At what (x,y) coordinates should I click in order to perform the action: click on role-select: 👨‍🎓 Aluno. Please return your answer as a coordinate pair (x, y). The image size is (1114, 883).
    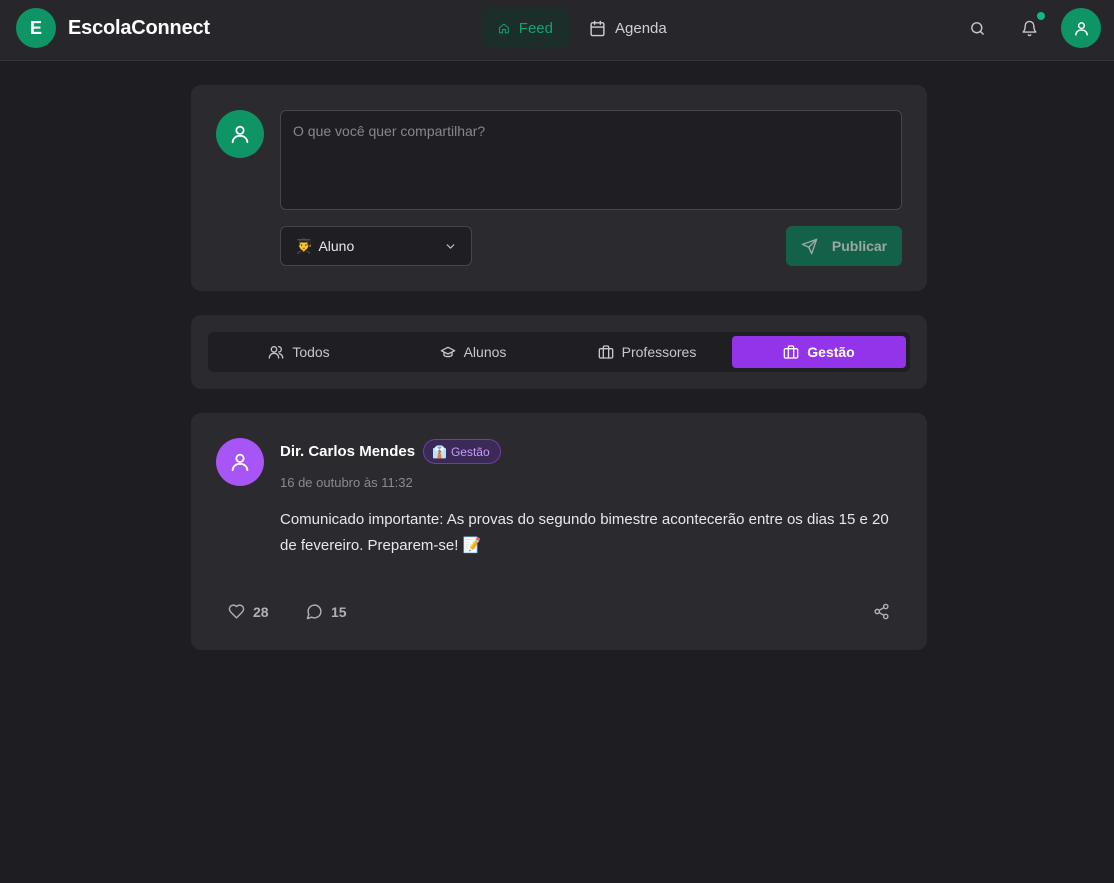
    Looking at the image, I should click on (376, 246).